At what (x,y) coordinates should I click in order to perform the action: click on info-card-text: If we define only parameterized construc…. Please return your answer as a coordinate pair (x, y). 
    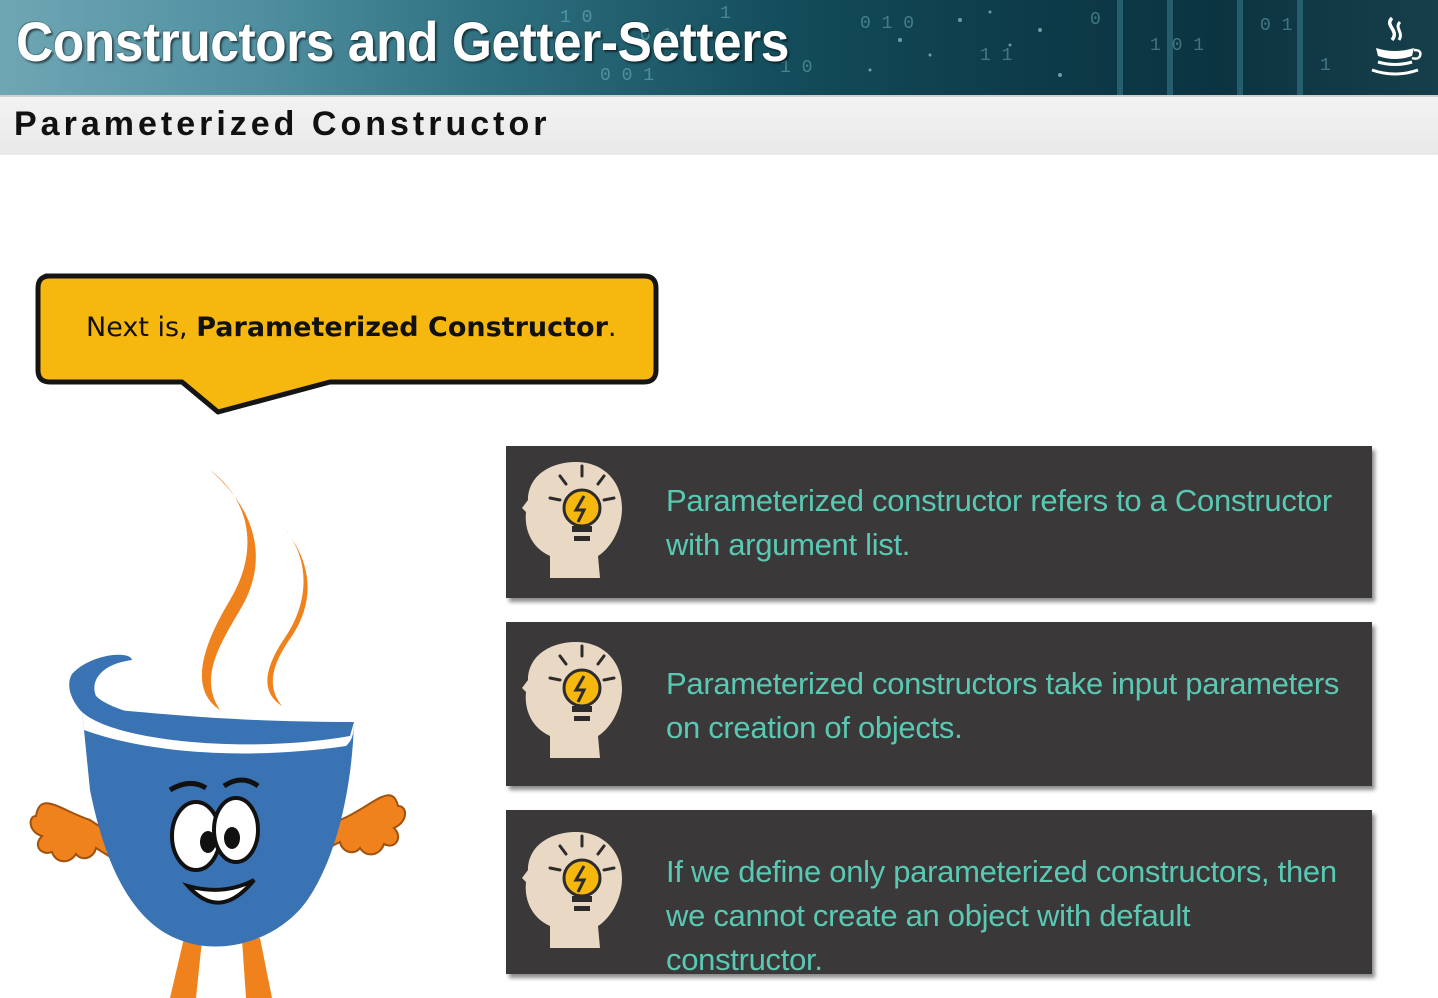
    Looking at the image, I should click on (1001, 915).